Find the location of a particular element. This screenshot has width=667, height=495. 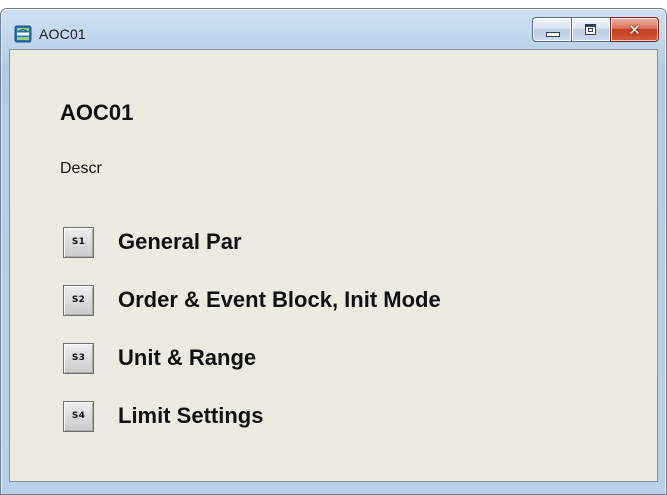

section-row-s2: S2 Order & Event Block, Init Mode is located at coordinates (252, 300).